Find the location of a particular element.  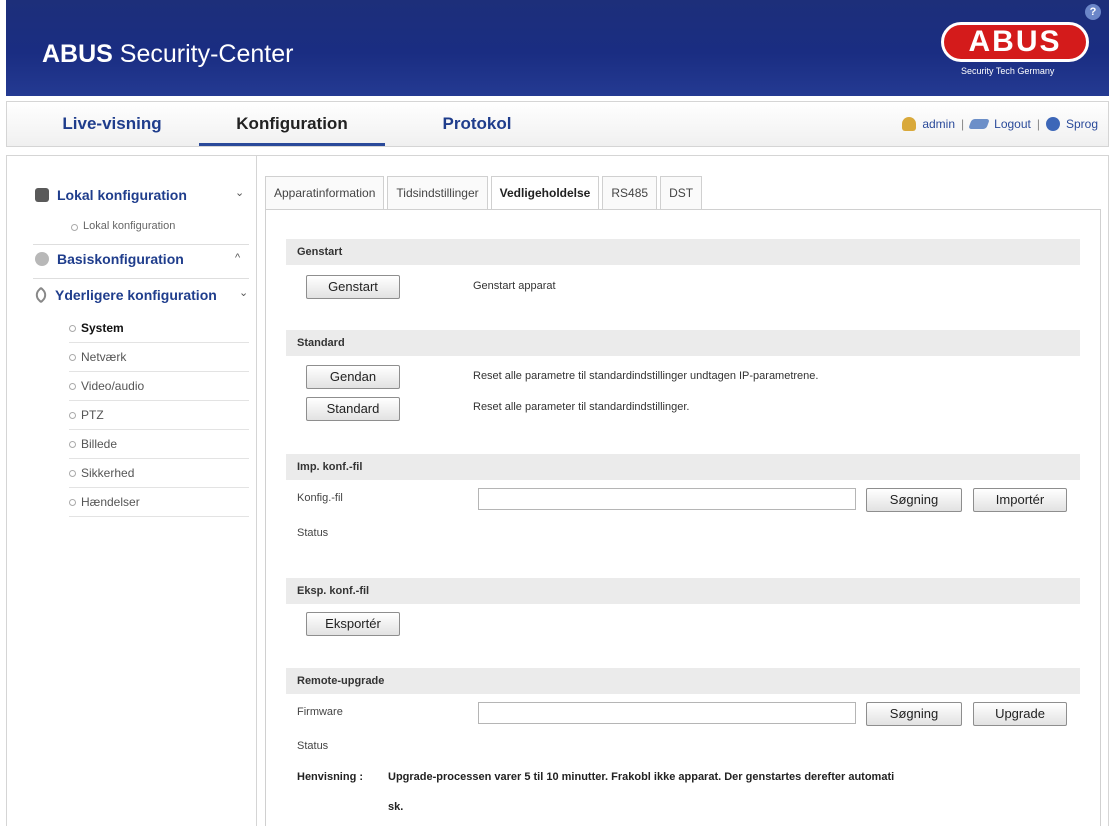

browse-config-button: Søgning is located at coordinates (914, 500).